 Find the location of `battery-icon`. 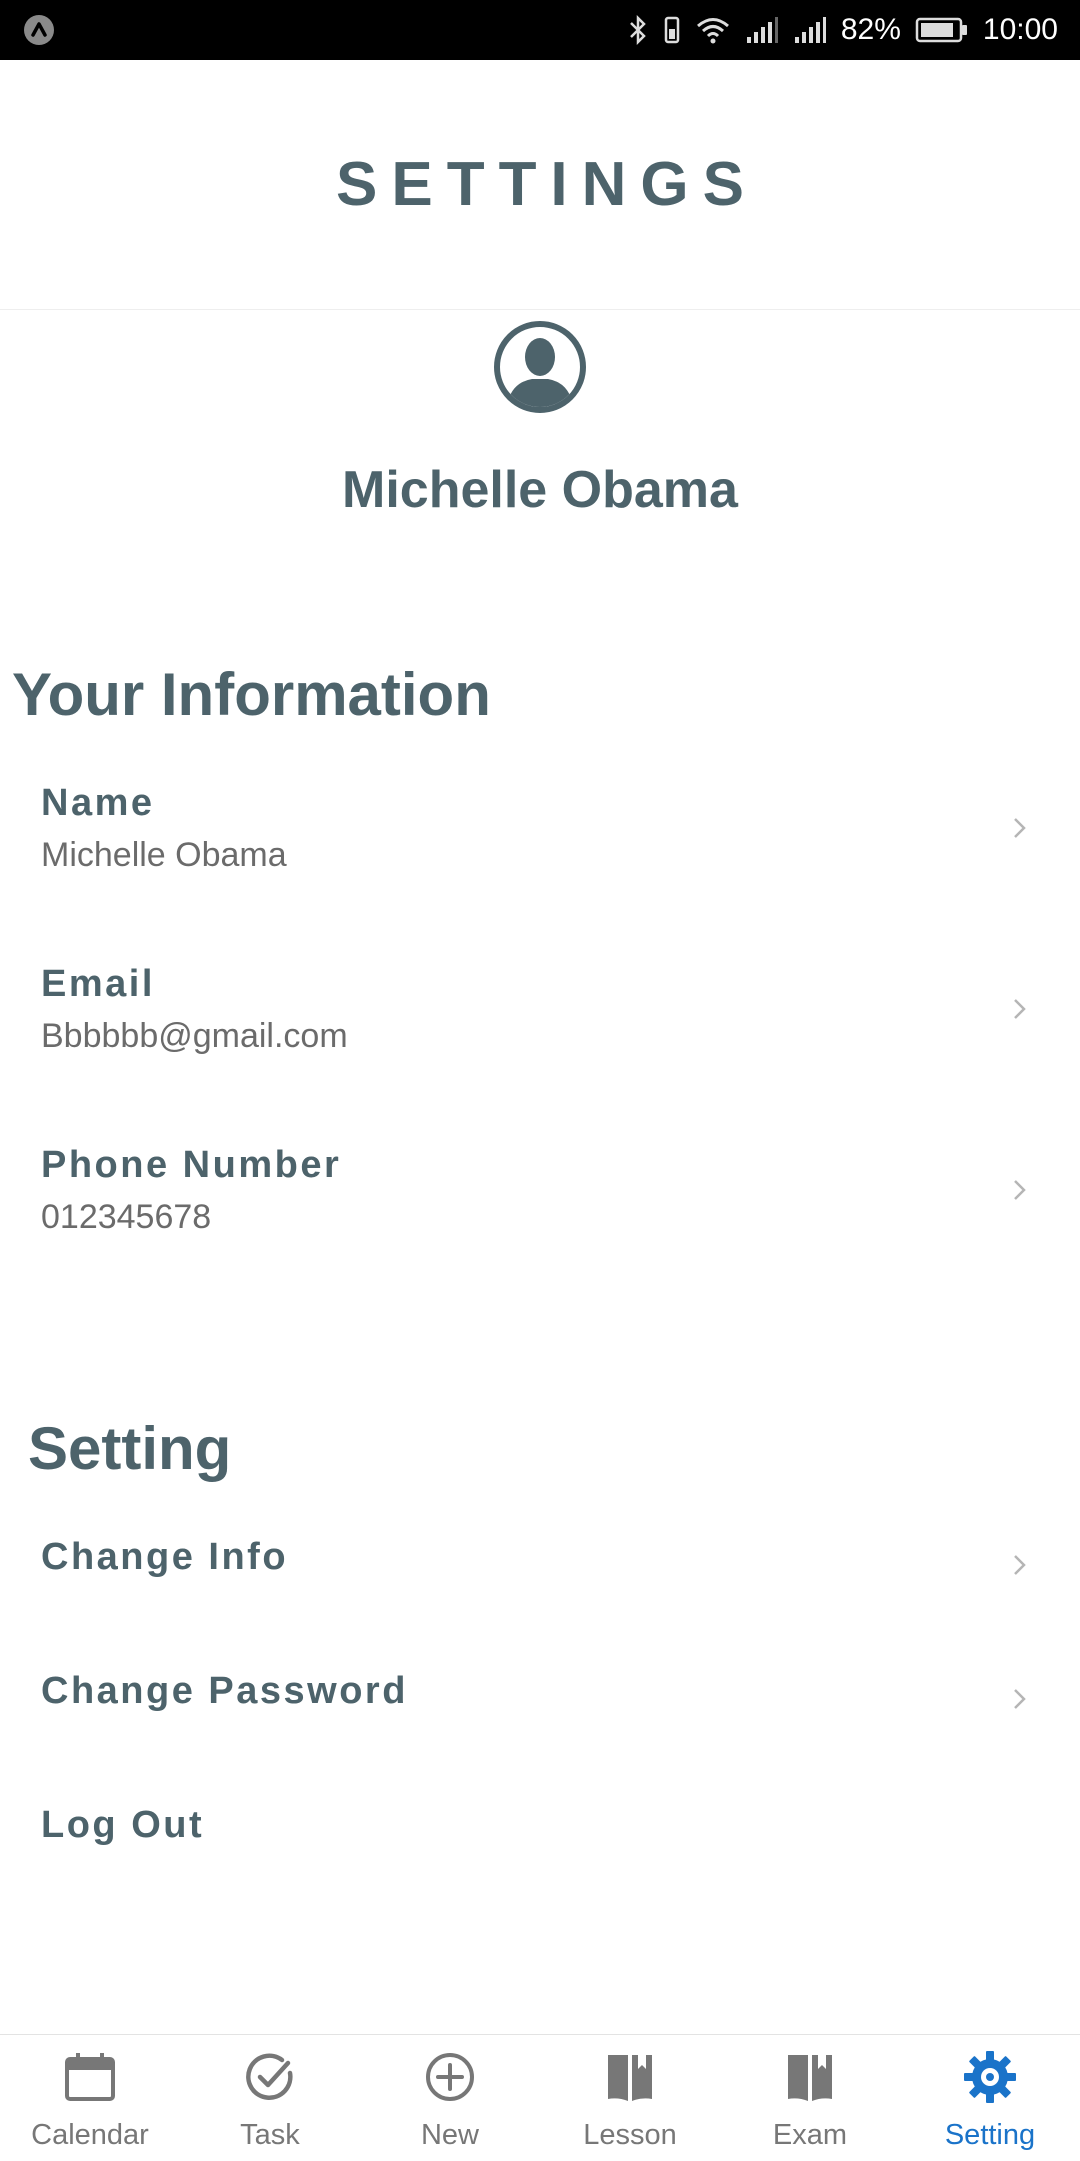

battery-icon is located at coordinates (941, 30).